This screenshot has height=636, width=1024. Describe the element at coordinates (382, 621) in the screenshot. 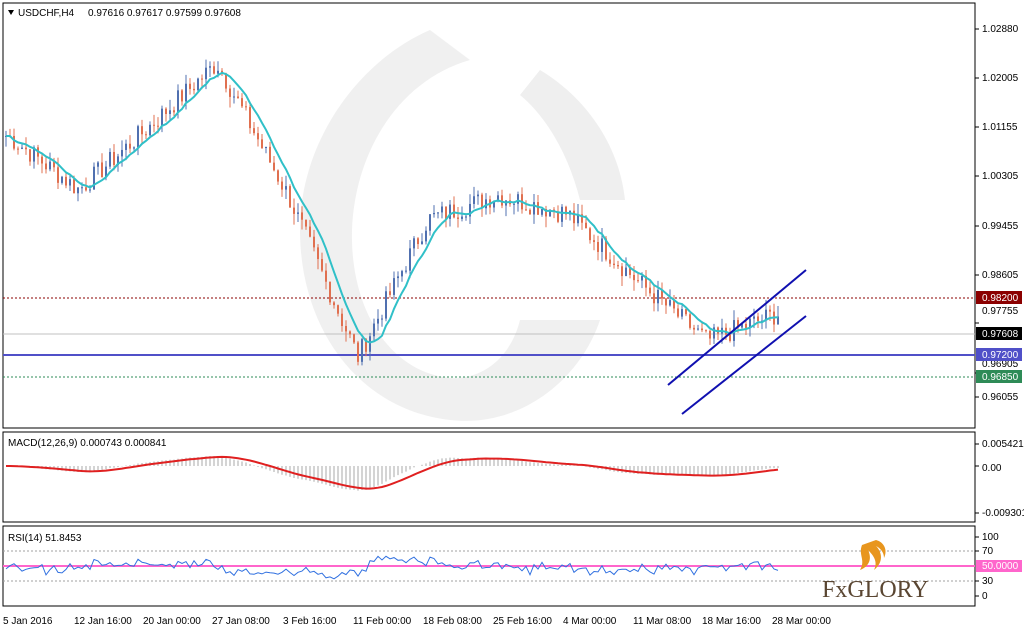

I see `time-tick: 11 Feb 00:00` at that location.